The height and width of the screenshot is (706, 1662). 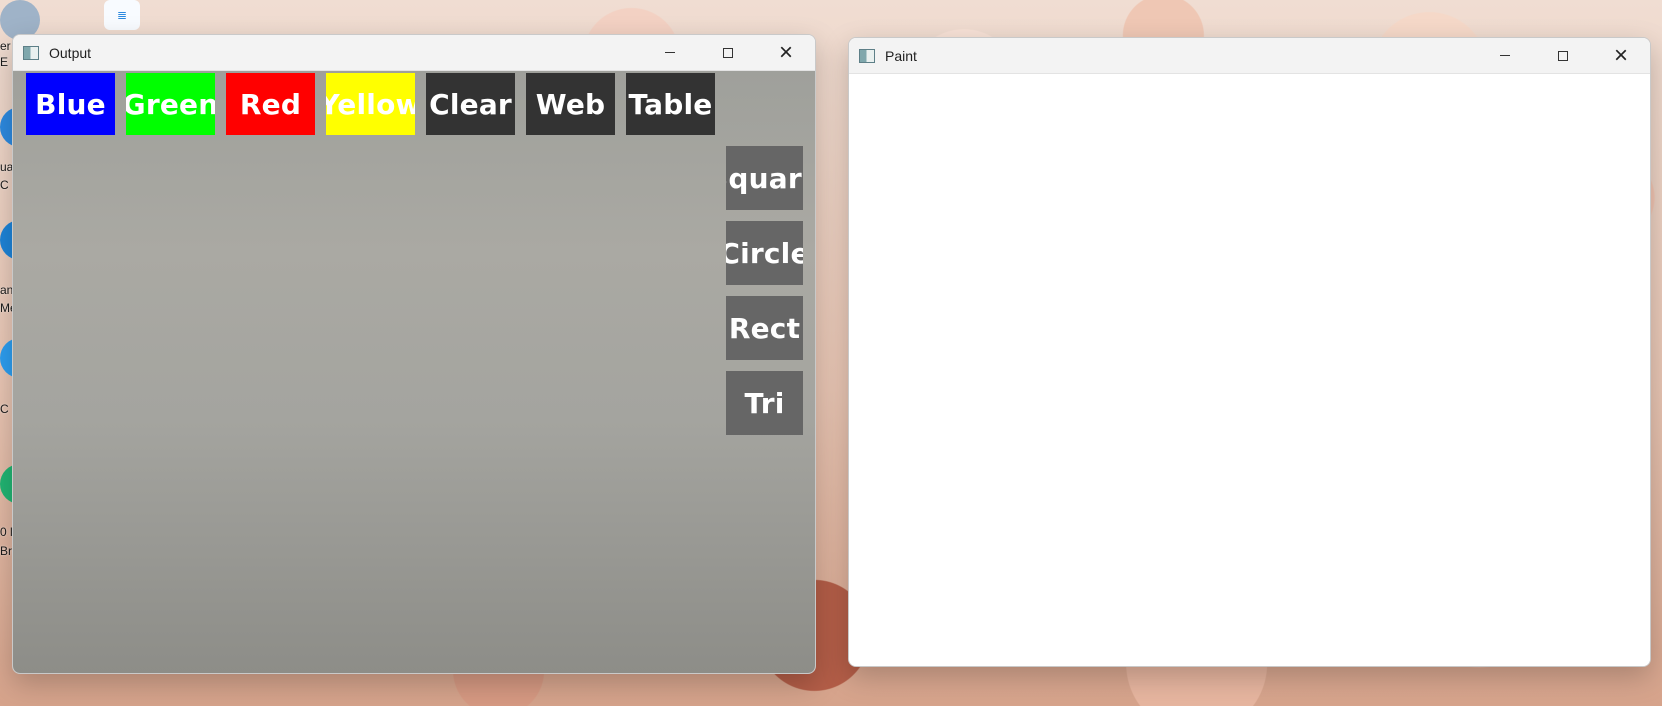 I want to click on document-icon: ≣, so click(x=122, y=15).